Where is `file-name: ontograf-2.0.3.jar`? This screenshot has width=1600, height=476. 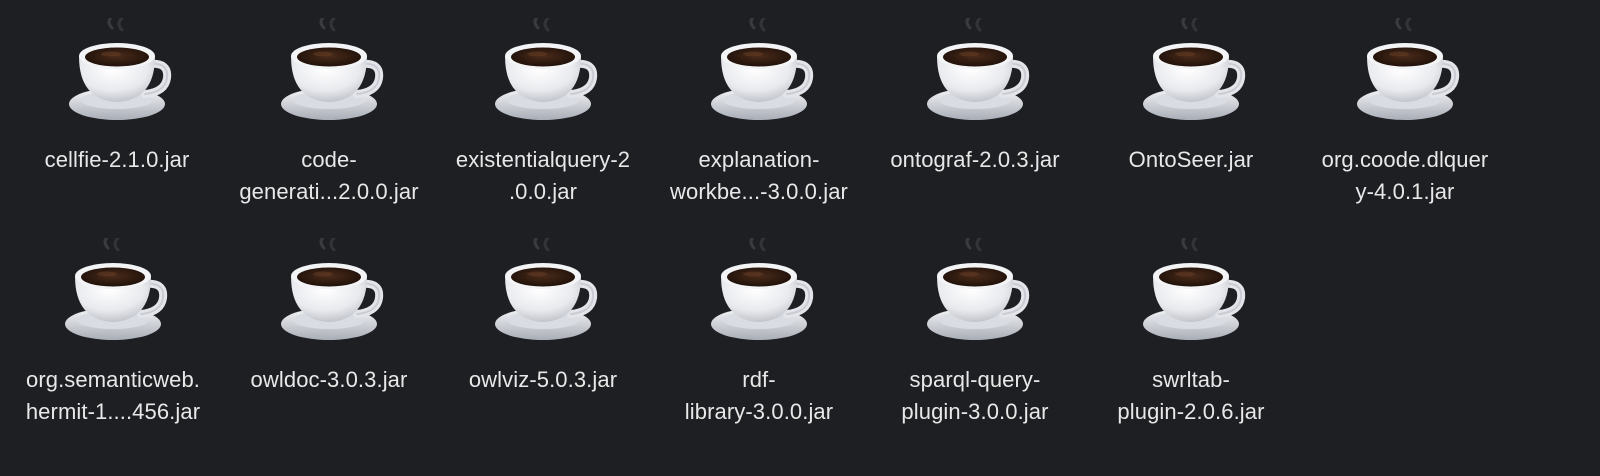
file-name: ontograf-2.0.3.jar is located at coordinates (975, 160).